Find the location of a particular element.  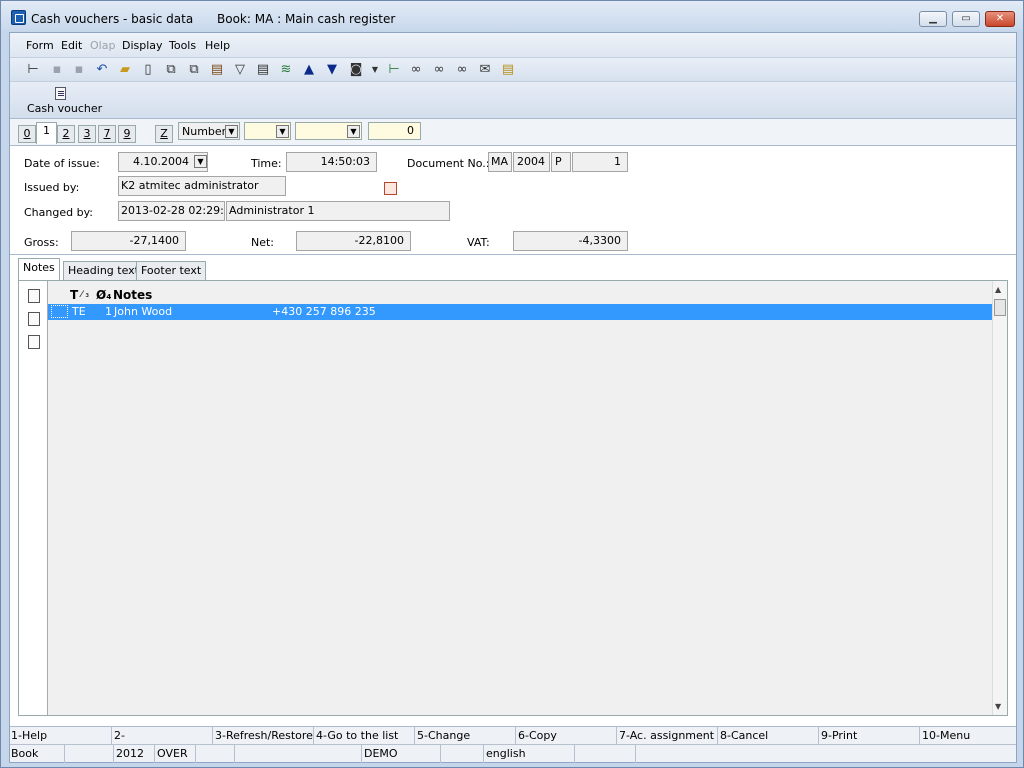

open-folder-icon: ▰ is located at coordinates (125, 70).